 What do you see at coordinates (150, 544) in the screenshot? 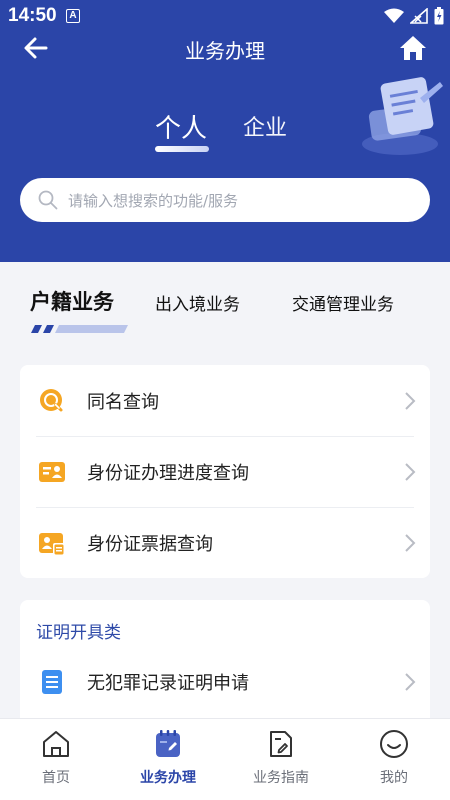
I see `list-item-label: 身份证票据查询` at bounding box center [150, 544].